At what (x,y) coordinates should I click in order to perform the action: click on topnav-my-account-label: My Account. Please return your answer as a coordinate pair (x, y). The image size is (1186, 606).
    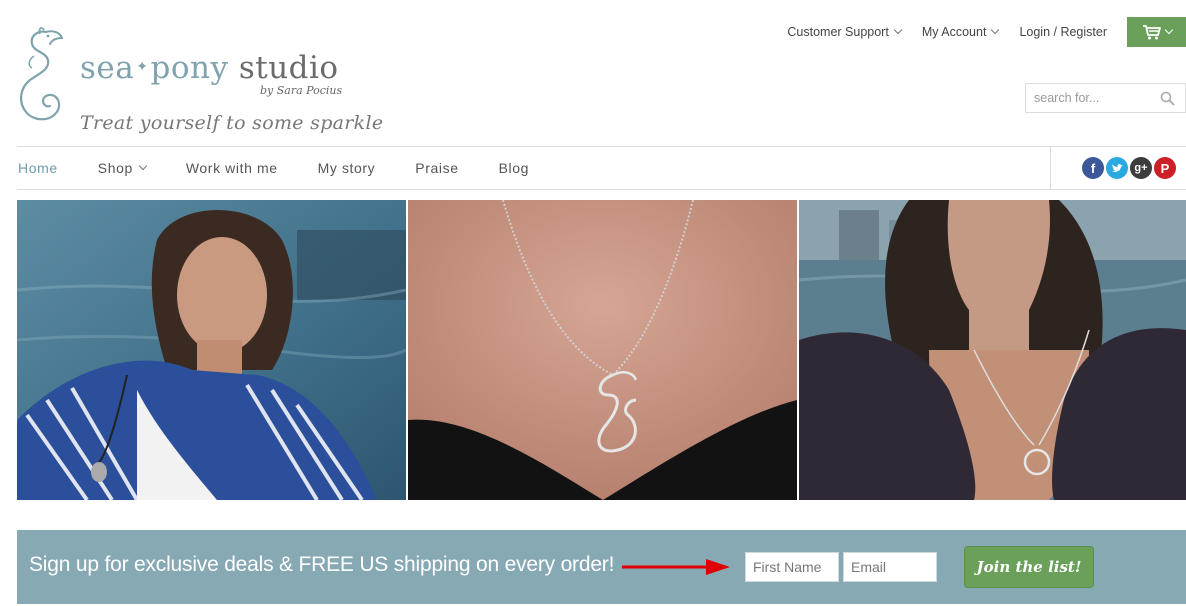
    Looking at the image, I should click on (954, 32).